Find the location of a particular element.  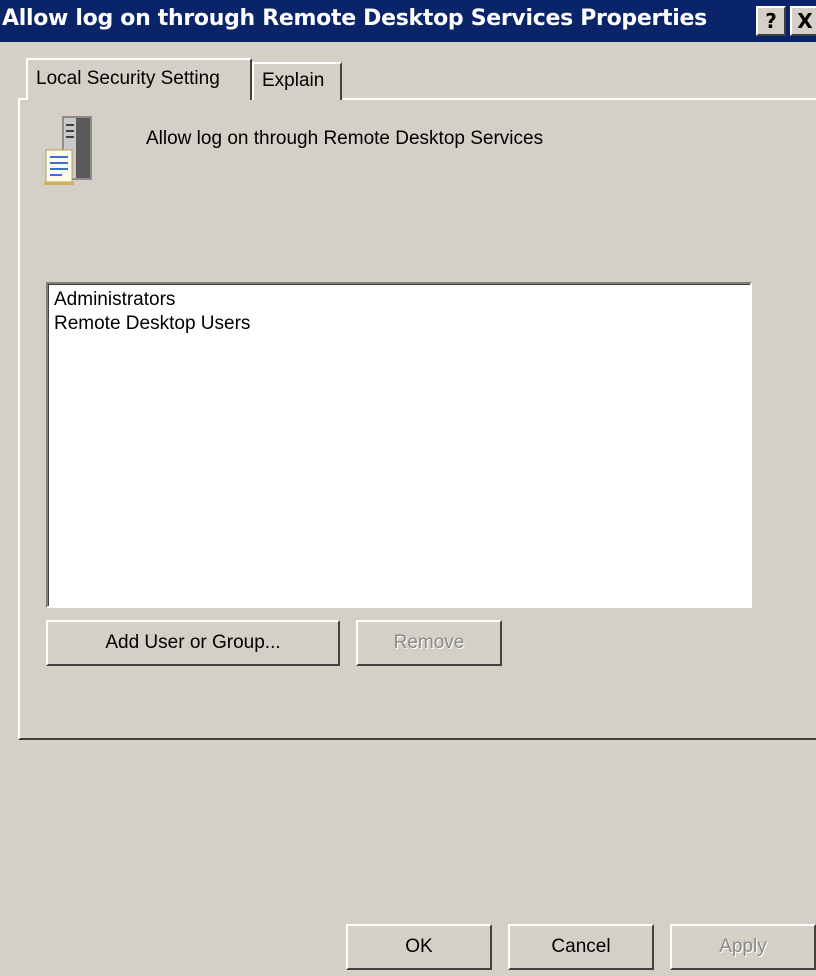

server-policy-icon is located at coordinates (68, 150).